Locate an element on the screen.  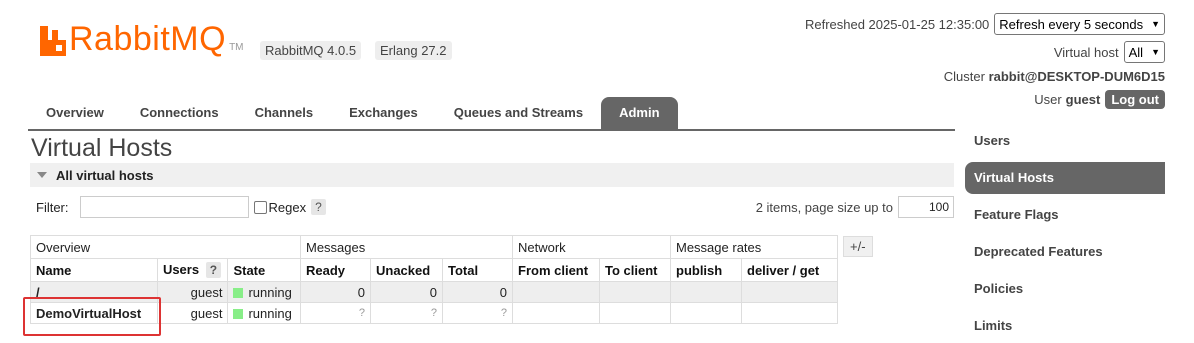
columns-toggle-button: +/- is located at coordinates (858, 246).